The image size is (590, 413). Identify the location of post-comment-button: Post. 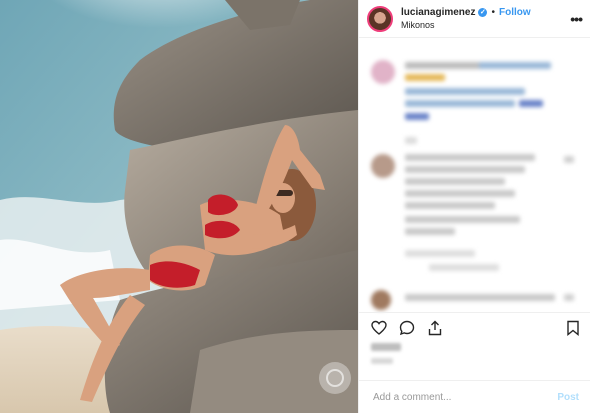
(568, 397).